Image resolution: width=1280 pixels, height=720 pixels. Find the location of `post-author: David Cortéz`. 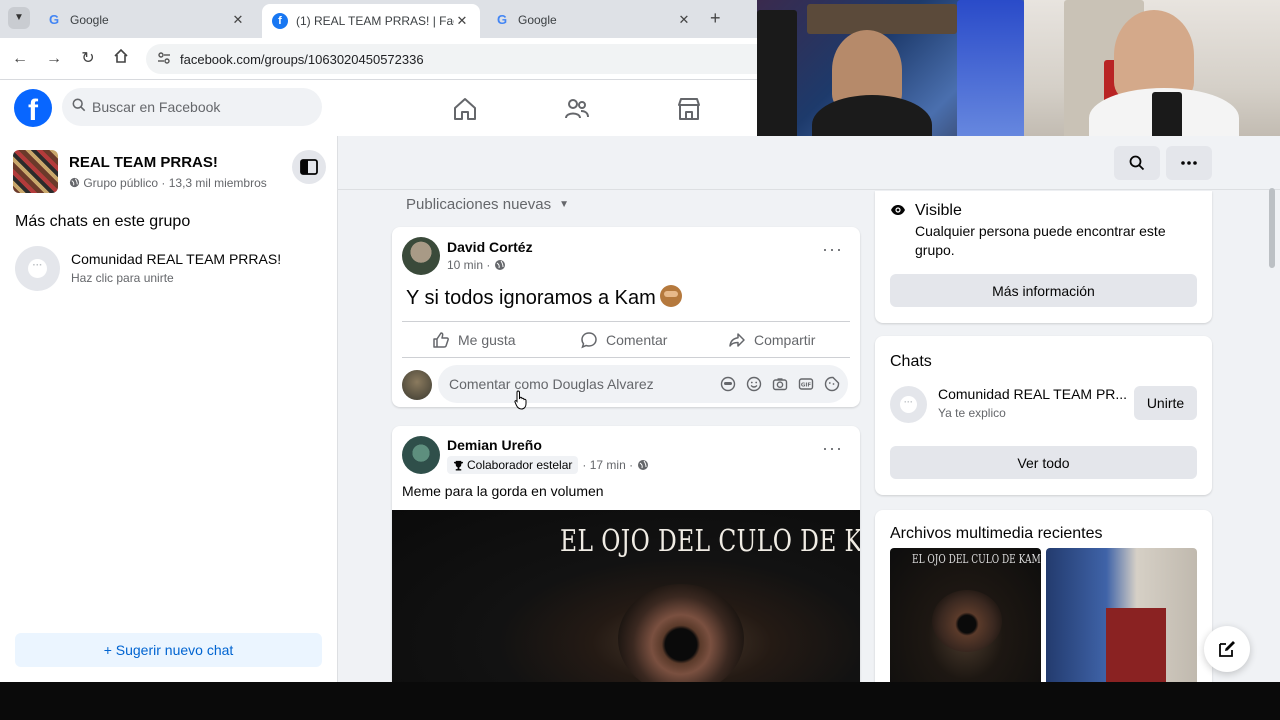

post-author: David Cortéz is located at coordinates (490, 247).